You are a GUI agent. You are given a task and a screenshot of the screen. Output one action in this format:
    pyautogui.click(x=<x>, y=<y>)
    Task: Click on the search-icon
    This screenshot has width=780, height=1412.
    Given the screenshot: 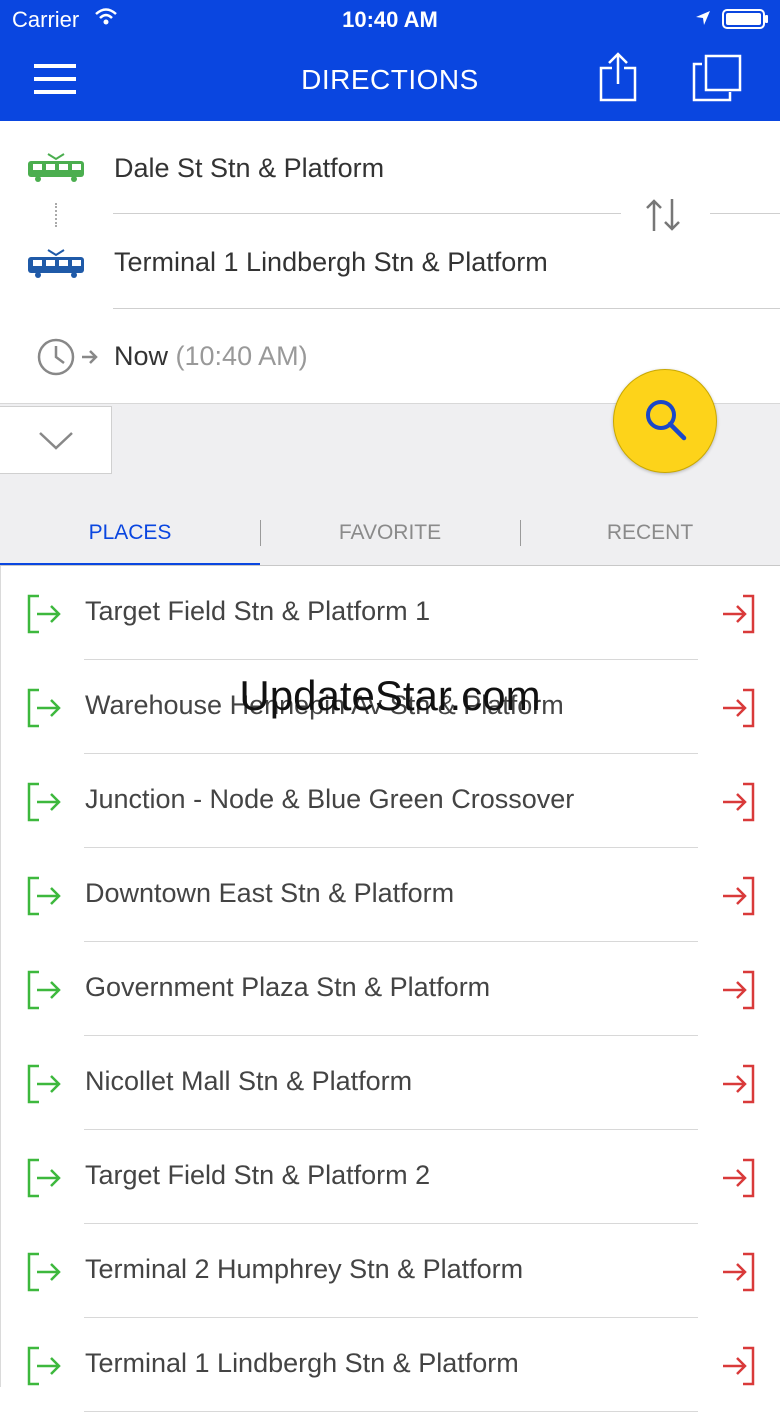 What is the action you would take?
    pyautogui.click(x=666, y=422)
    